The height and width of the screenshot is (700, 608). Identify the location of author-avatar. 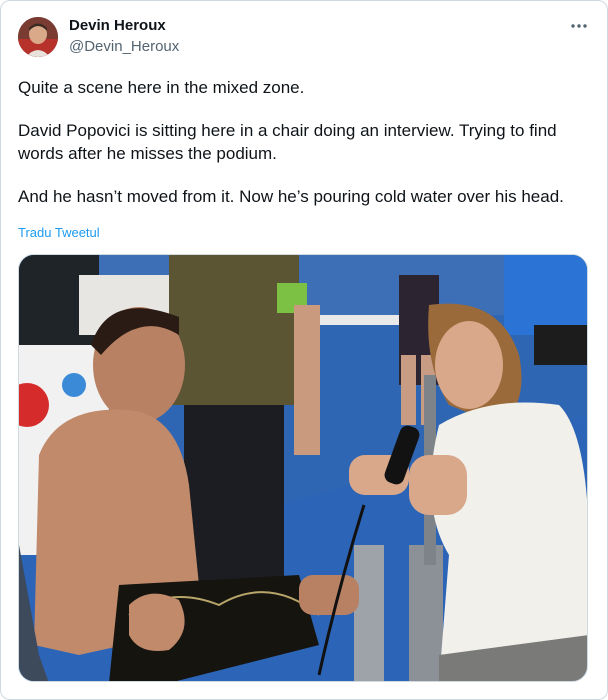
(38, 37).